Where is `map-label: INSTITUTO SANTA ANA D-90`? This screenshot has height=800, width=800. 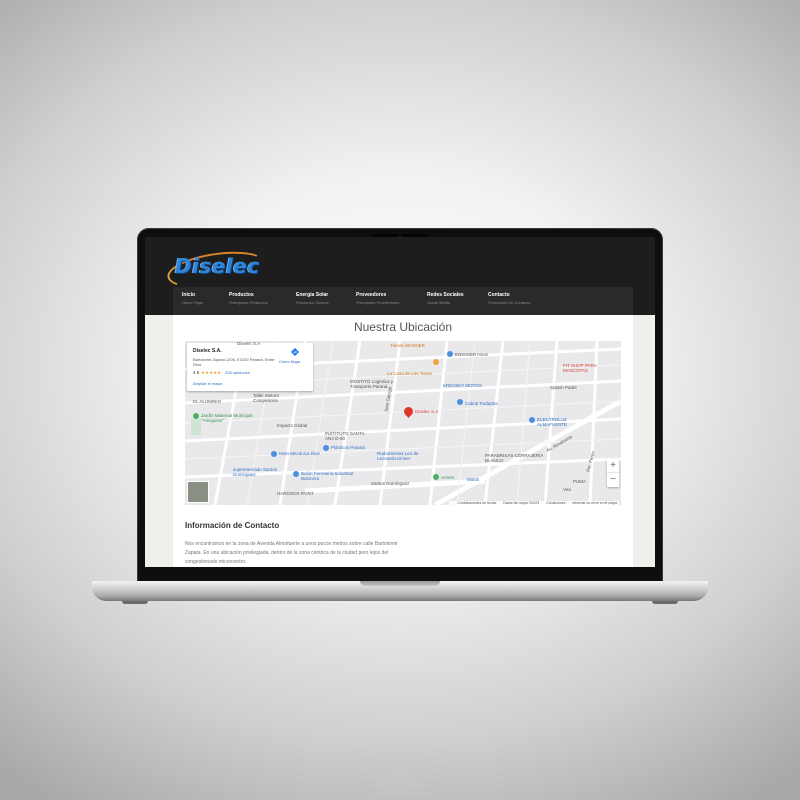
map-label: INSTITUTO SANTA ANA D-90 is located at coordinates (345, 436).